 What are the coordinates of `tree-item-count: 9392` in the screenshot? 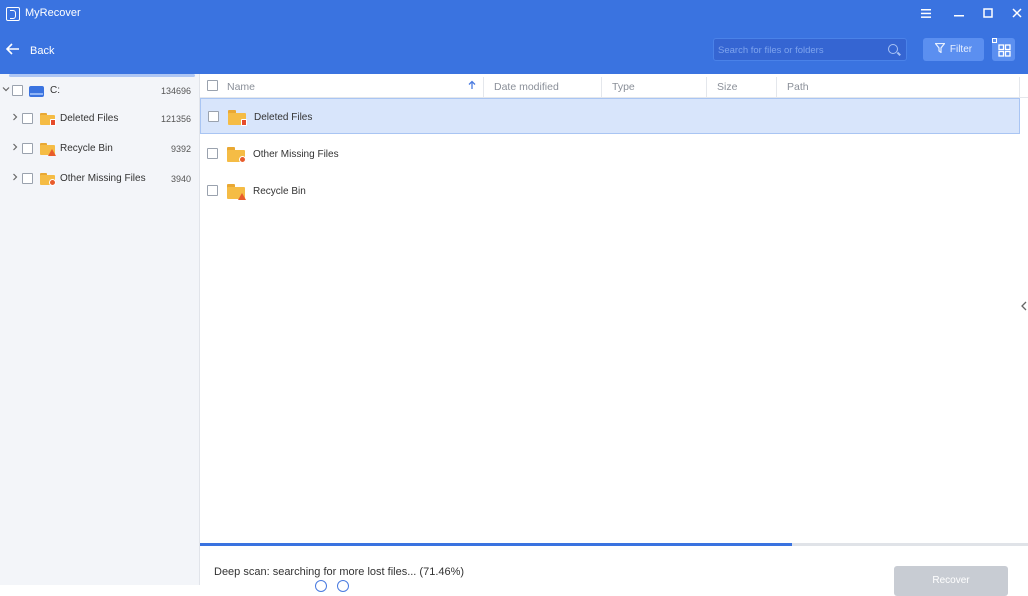 It's located at (180, 149).